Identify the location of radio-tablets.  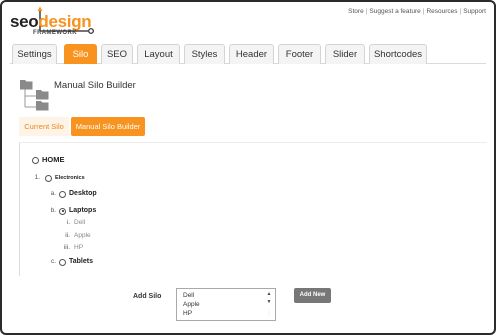
(62, 262).